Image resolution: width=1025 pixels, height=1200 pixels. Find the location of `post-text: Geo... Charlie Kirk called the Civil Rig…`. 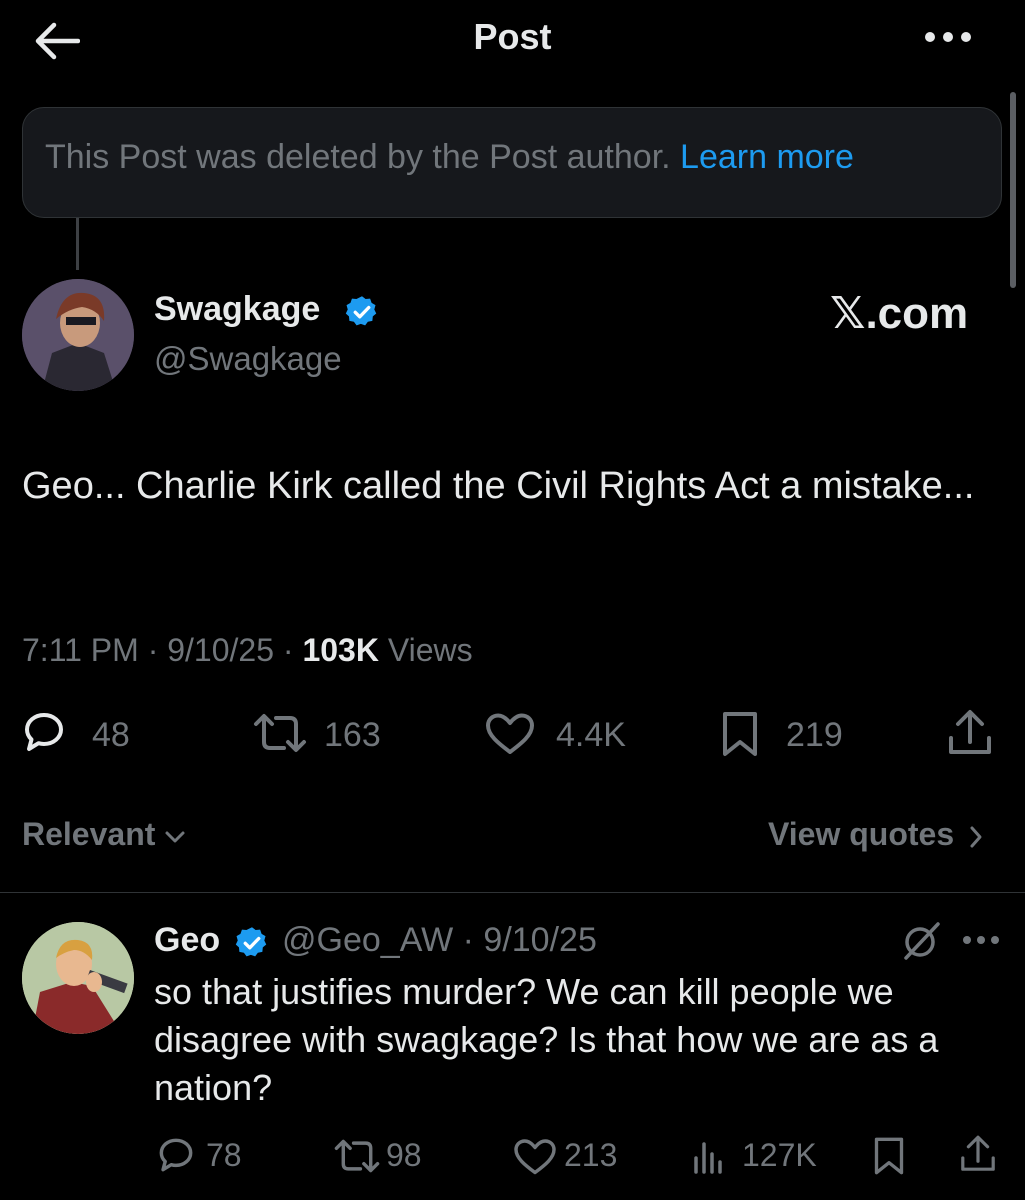

post-text: Geo... Charlie Kirk called the Civil Rig… is located at coordinates (498, 486).